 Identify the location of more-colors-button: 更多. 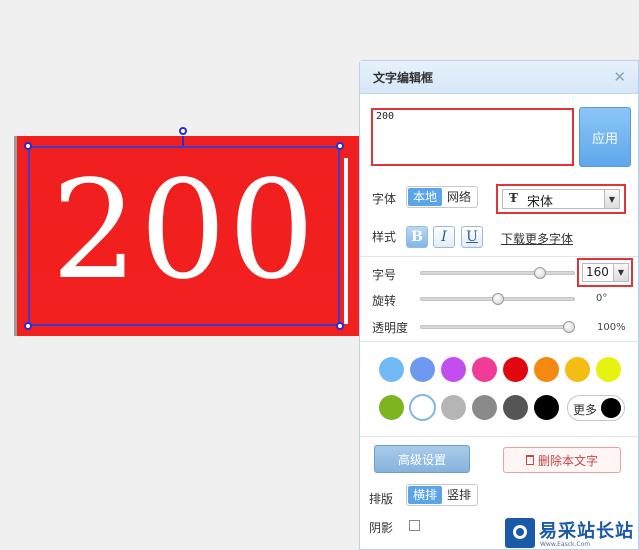
(596, 408).